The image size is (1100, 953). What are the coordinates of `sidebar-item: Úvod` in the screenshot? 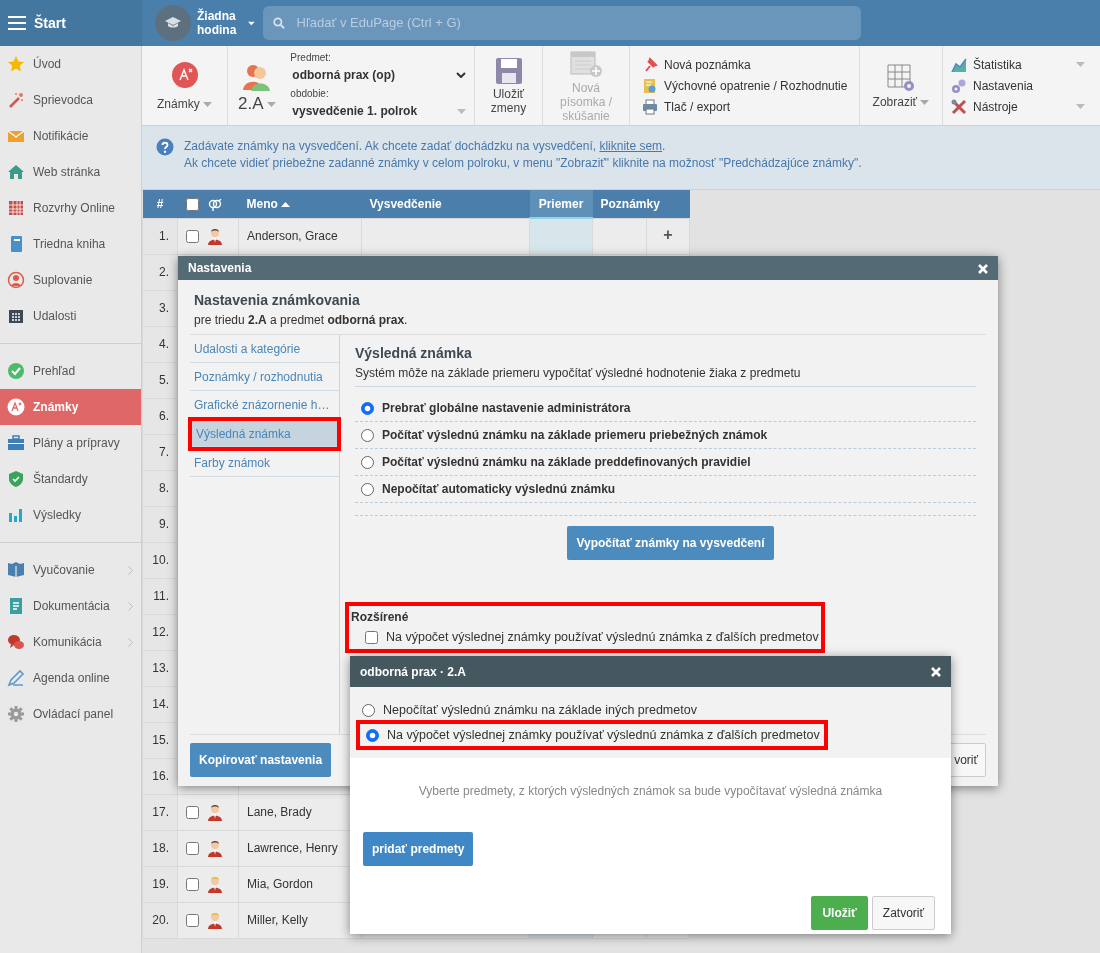 It's located at (70, 64).